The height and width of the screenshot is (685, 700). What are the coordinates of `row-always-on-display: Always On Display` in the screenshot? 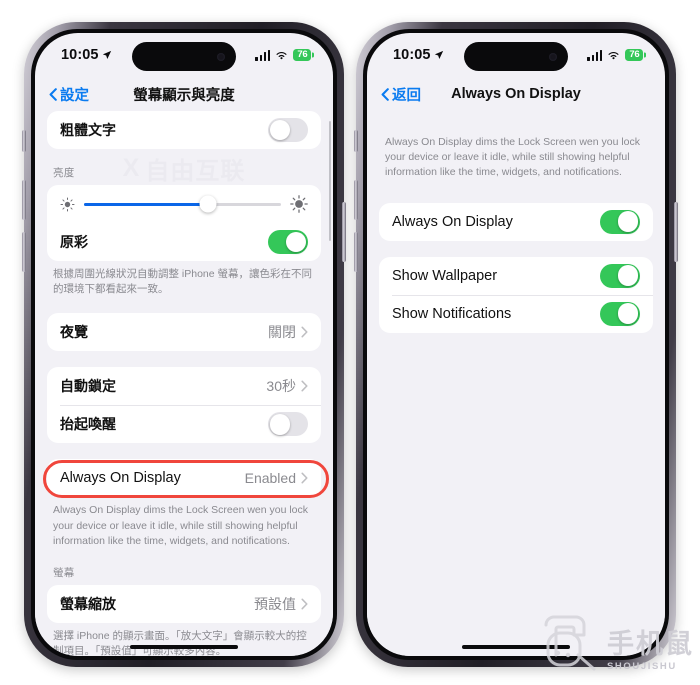 It's located at (516, 222).